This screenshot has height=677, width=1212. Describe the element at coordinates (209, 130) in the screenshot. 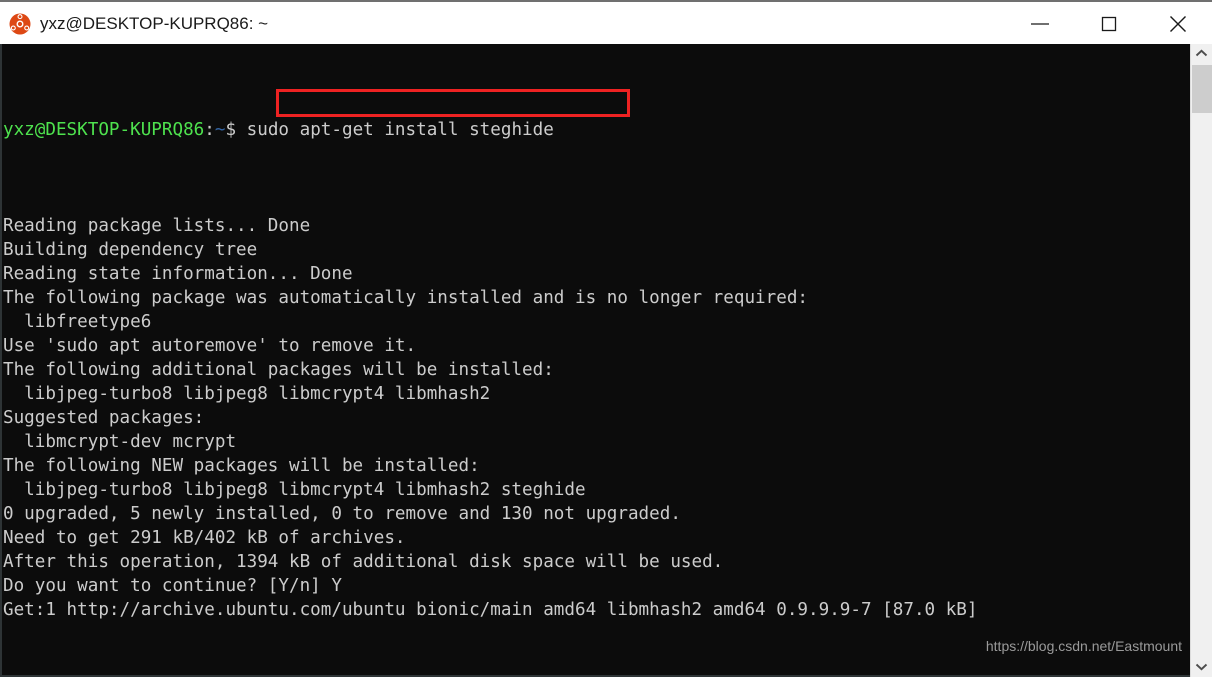

I see `prompt-colon: :` at that location.